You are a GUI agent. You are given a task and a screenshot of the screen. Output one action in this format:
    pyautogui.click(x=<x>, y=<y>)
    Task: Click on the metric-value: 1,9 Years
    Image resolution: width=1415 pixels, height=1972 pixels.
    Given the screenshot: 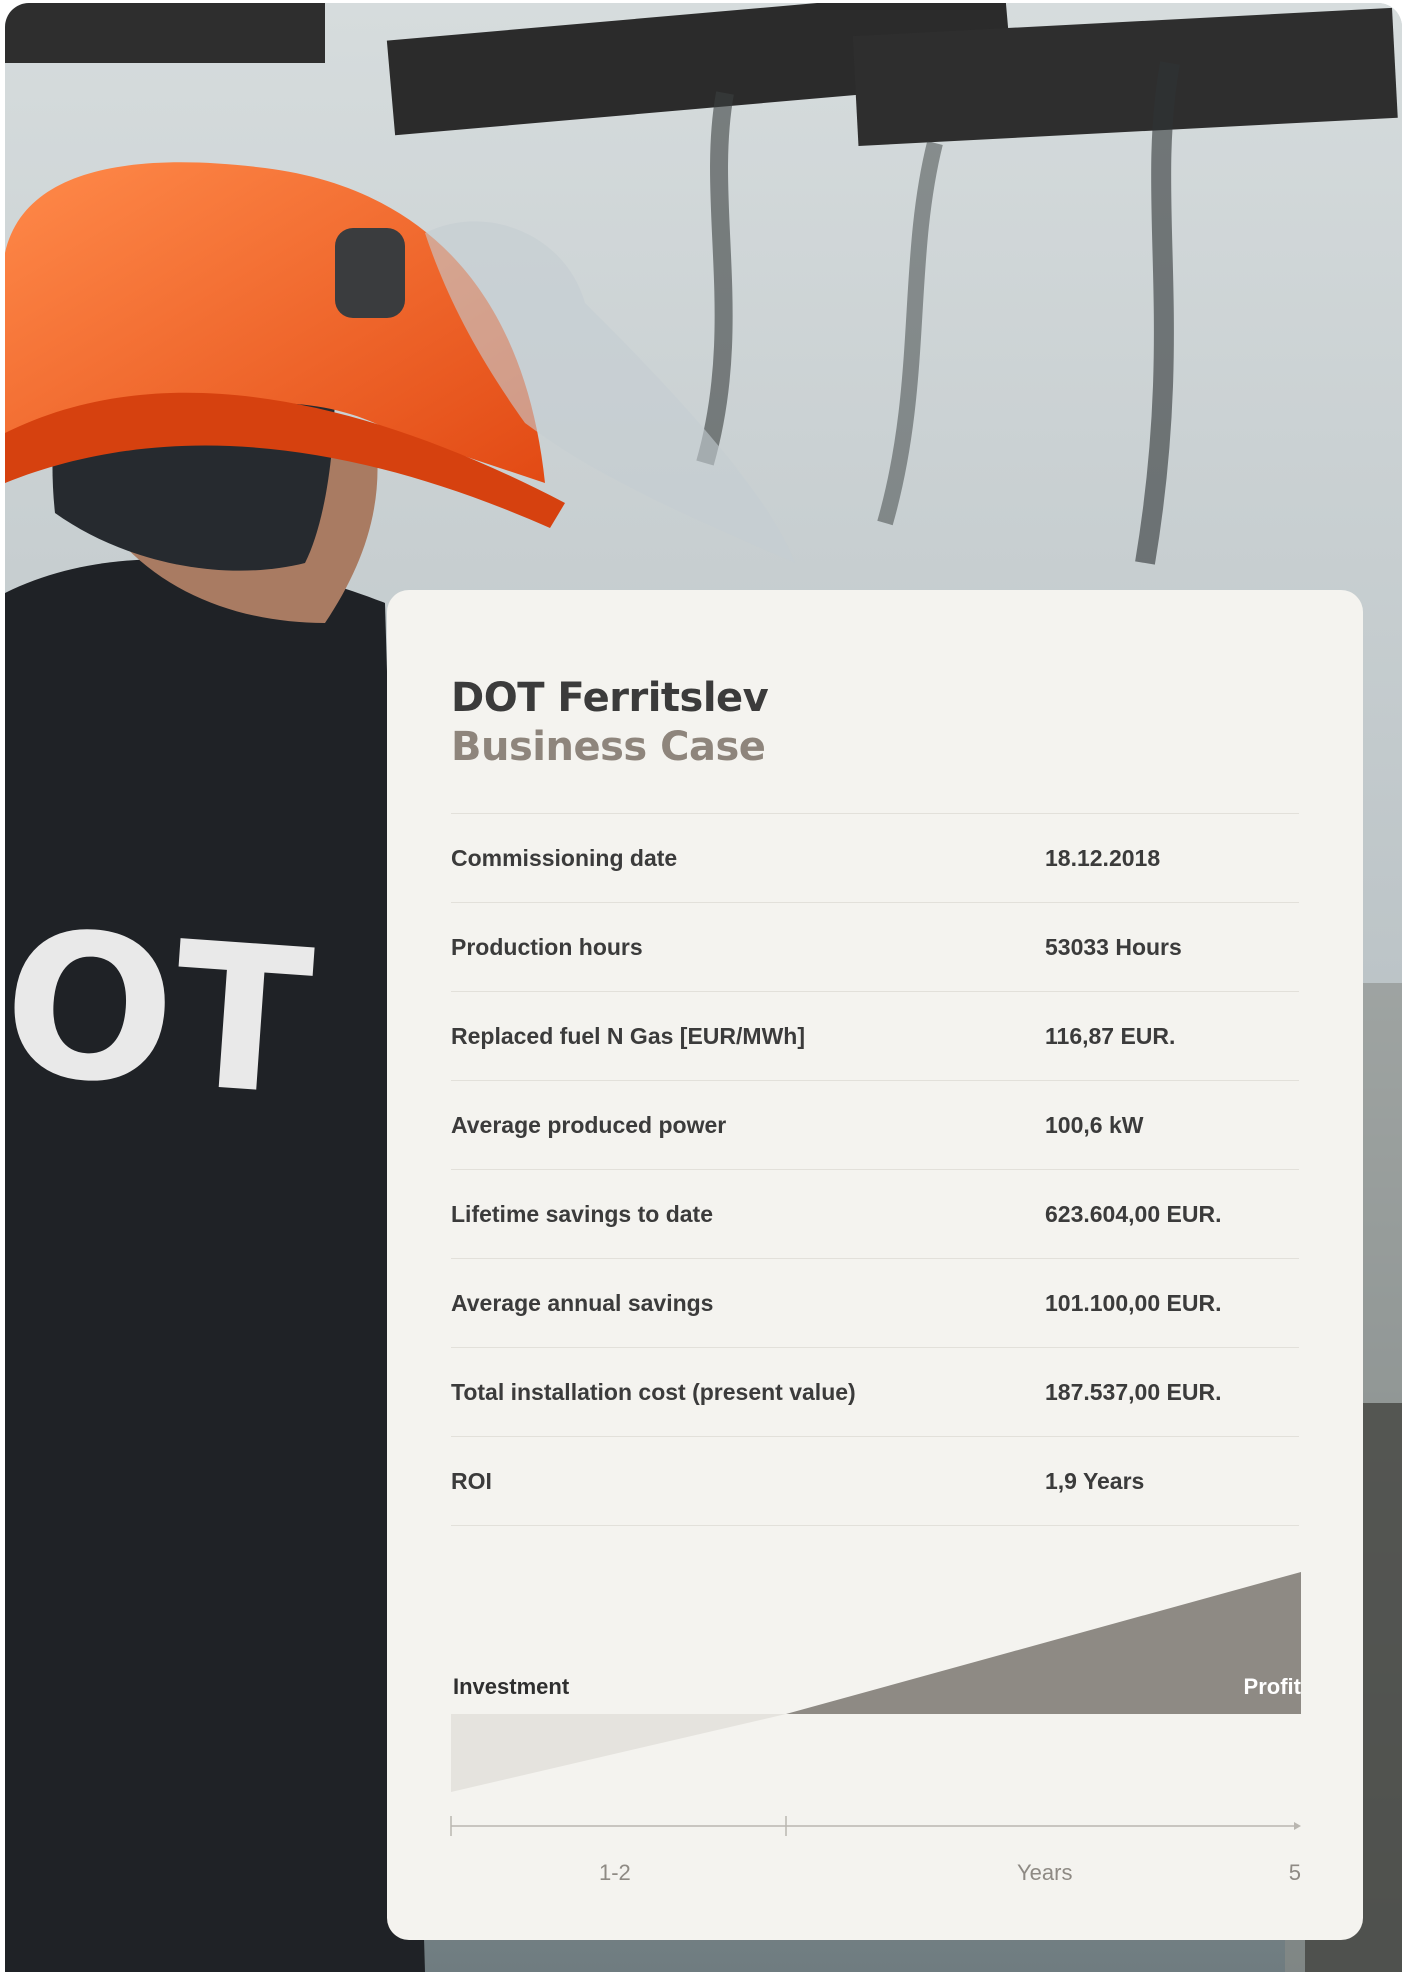 What is the action you would take?
    pyautogui.click(x=1095, y=1480)
    